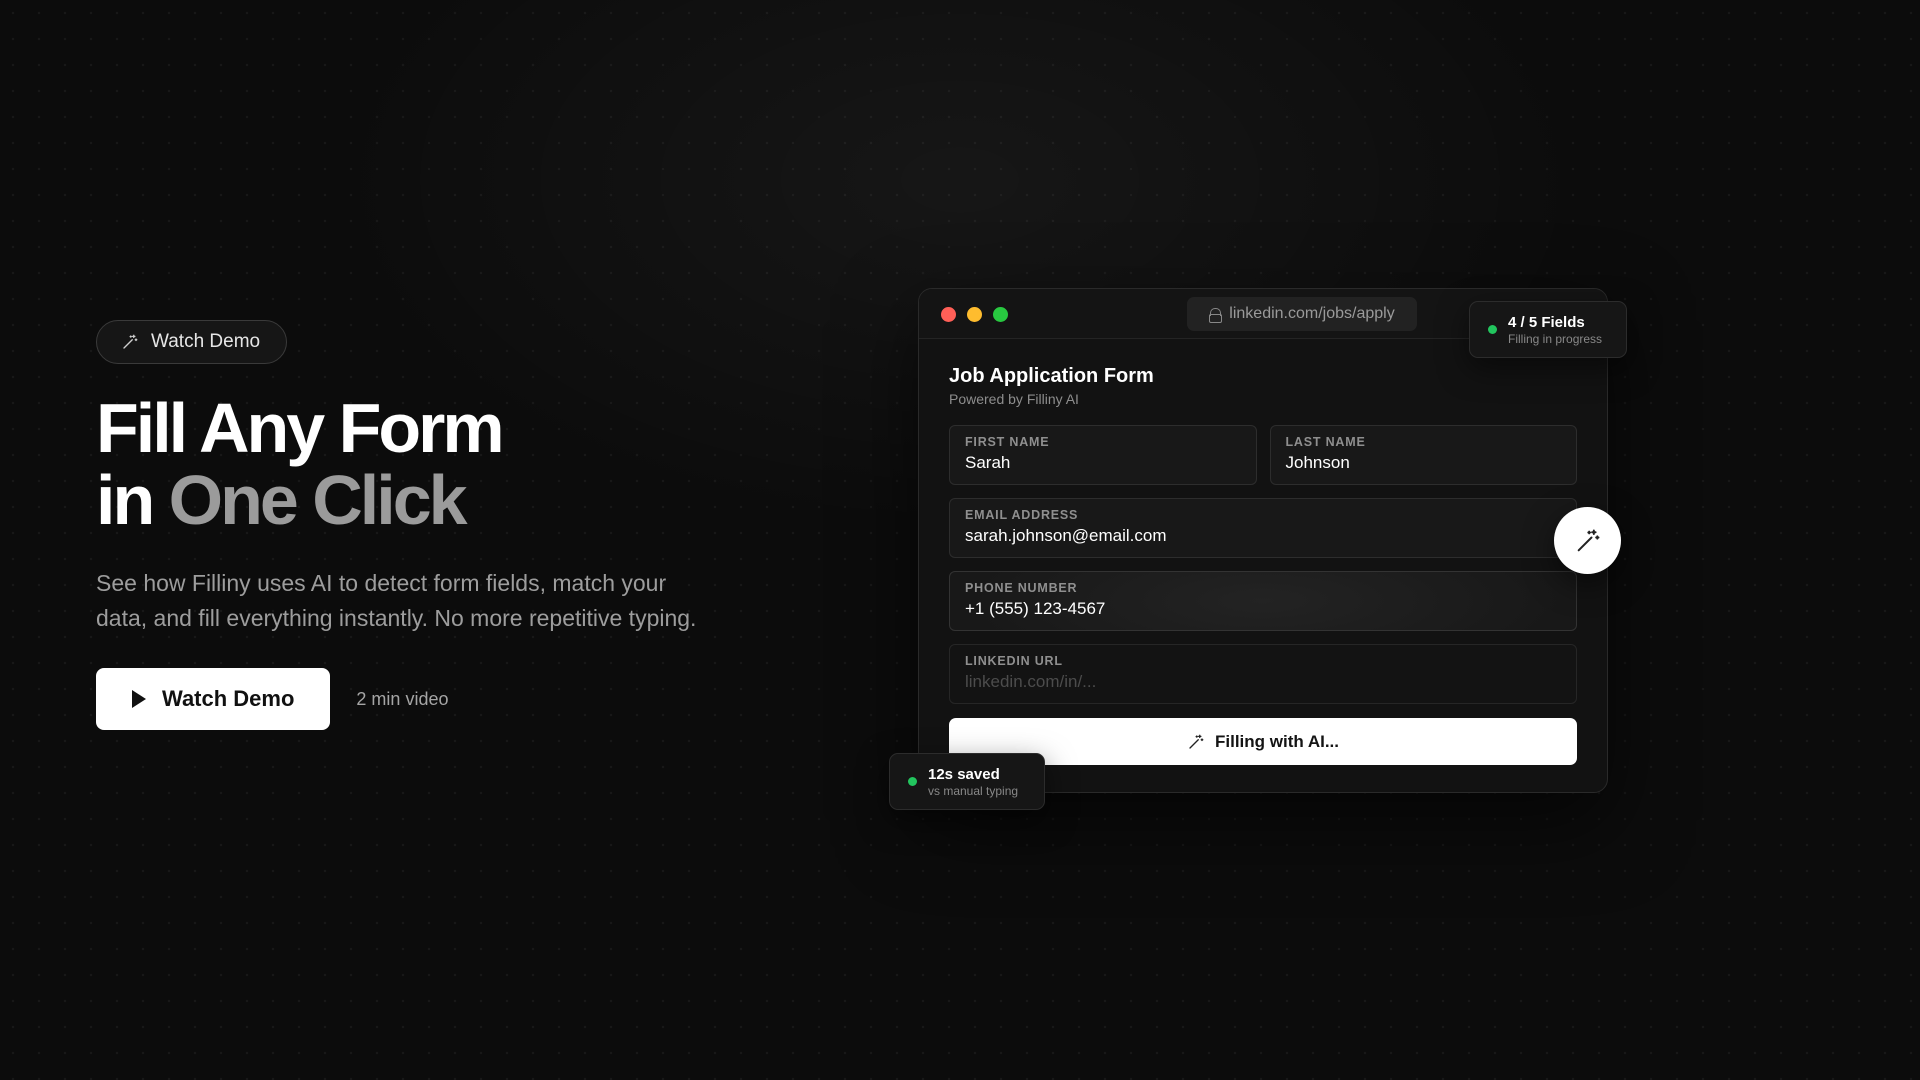  Describe the element at coordinates (1263, 455) in the screenshot. I see `name-row: FIRST NAME Sarah LAST NAME Johnson` at that location.